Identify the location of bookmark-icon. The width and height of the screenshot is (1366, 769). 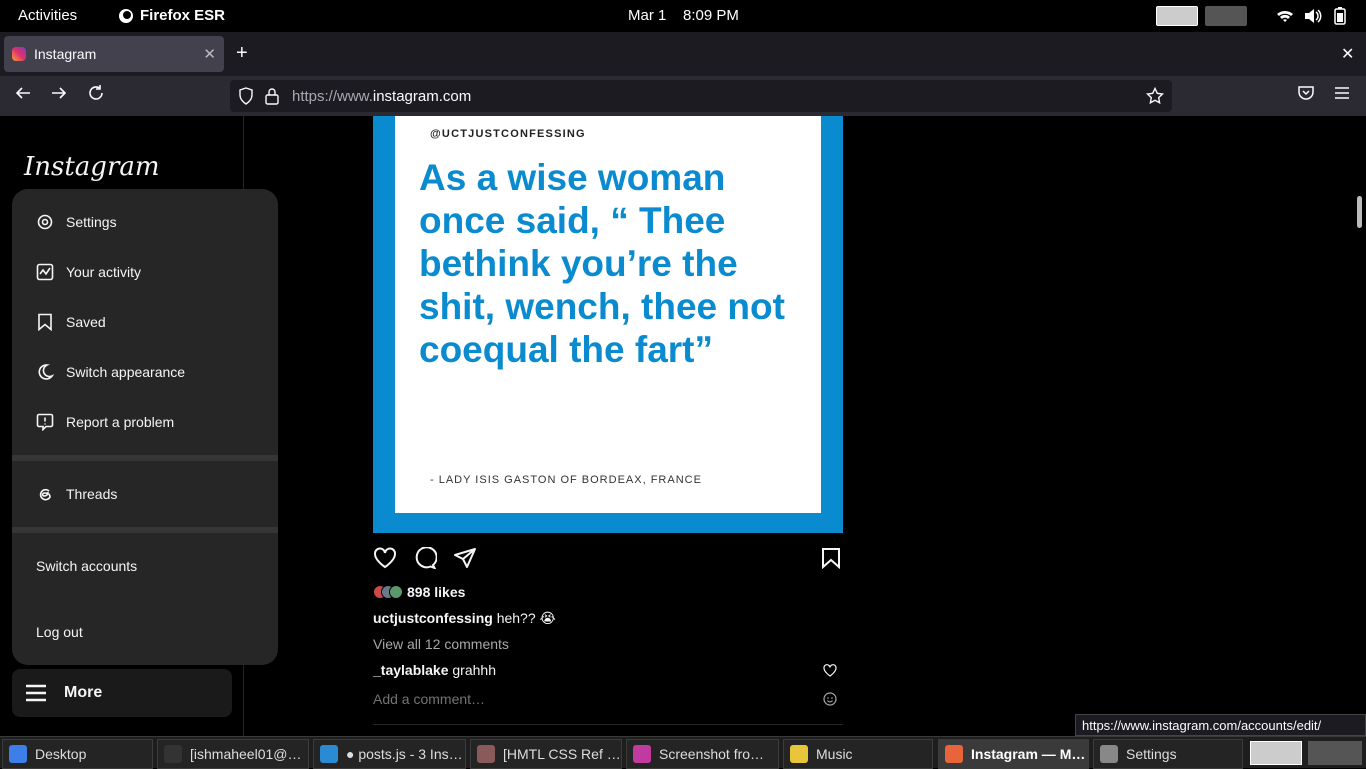
(45, 322).